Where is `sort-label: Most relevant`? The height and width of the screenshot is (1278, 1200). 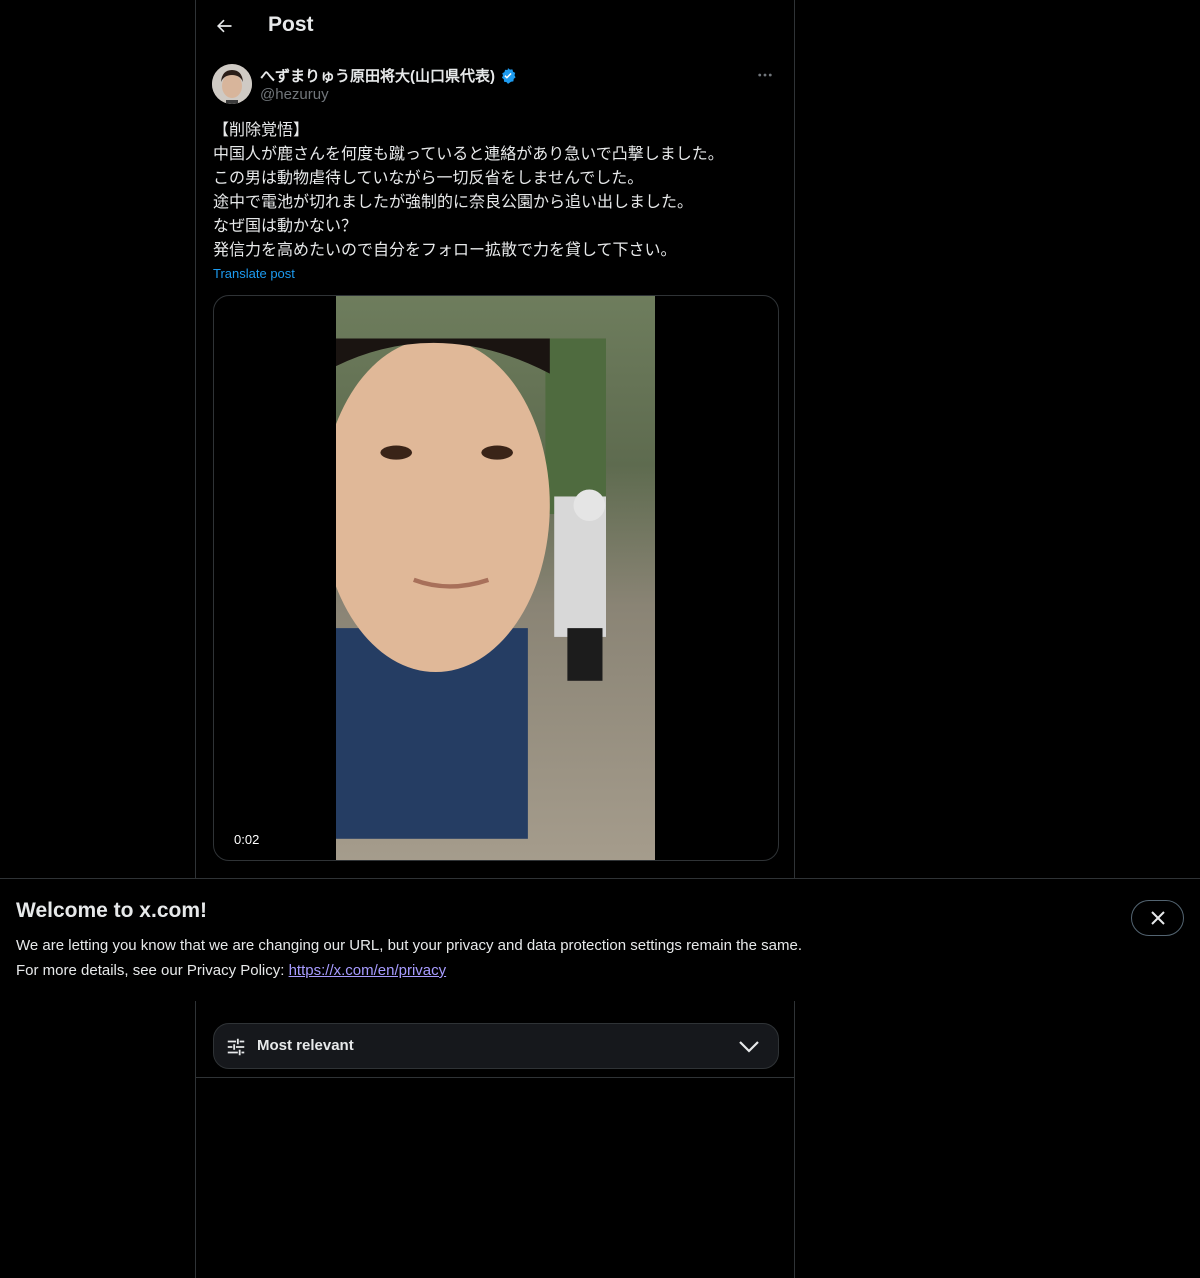 sort-label: Most relevant is located at coordinates (305, 1045).